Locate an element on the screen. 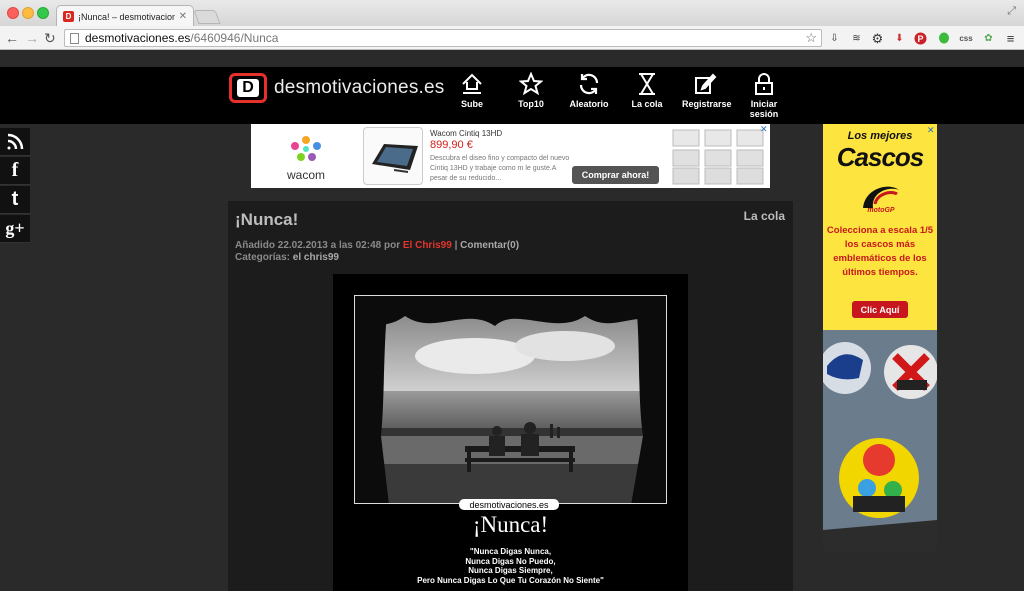 The image size is (1024, 591). side-ad-click-button: Clic Aquí is located at coordinates (880, 309).